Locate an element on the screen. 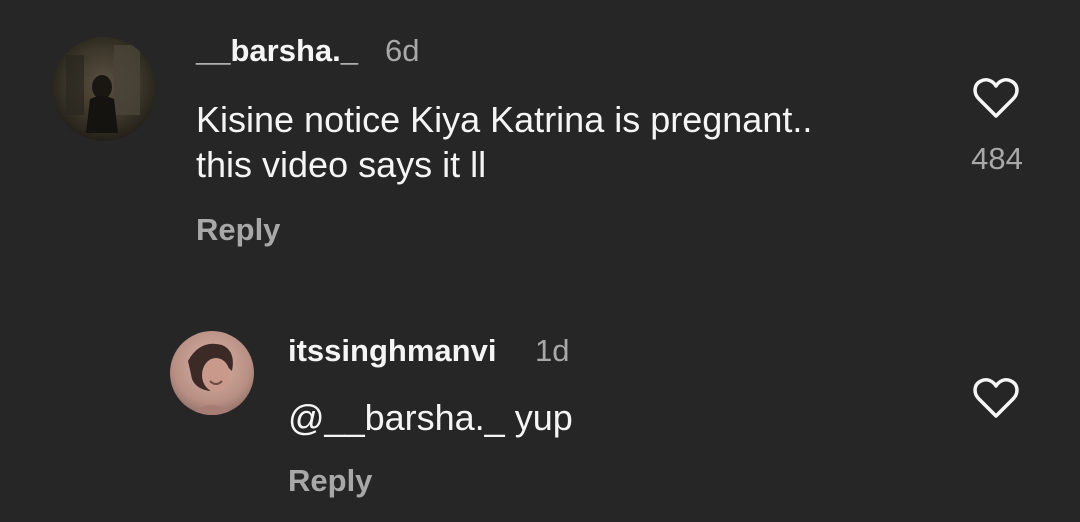 The height and width of the screenshot is (522, 1080). comment-text-line: this video says it ll is located at coordinates (341, 164).